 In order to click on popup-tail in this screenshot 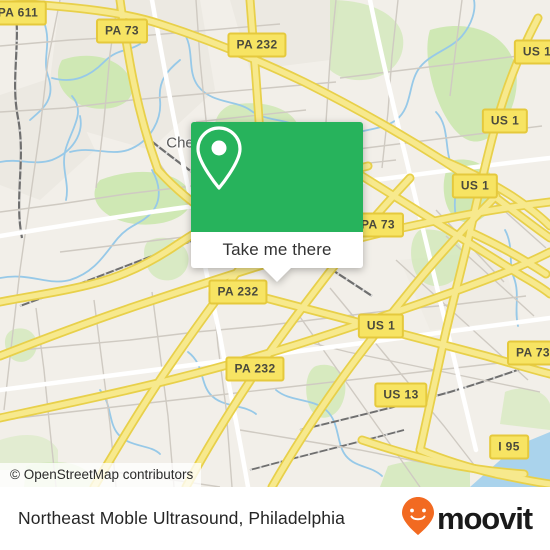, I will do `click(277, 275)`.